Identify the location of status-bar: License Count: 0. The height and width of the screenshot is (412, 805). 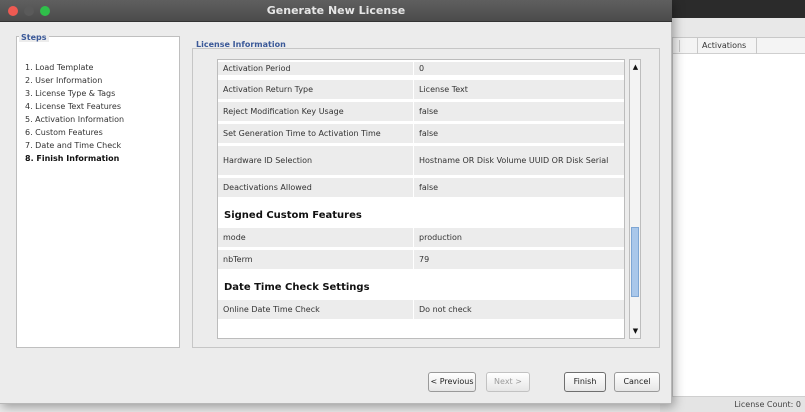
(732, 404).